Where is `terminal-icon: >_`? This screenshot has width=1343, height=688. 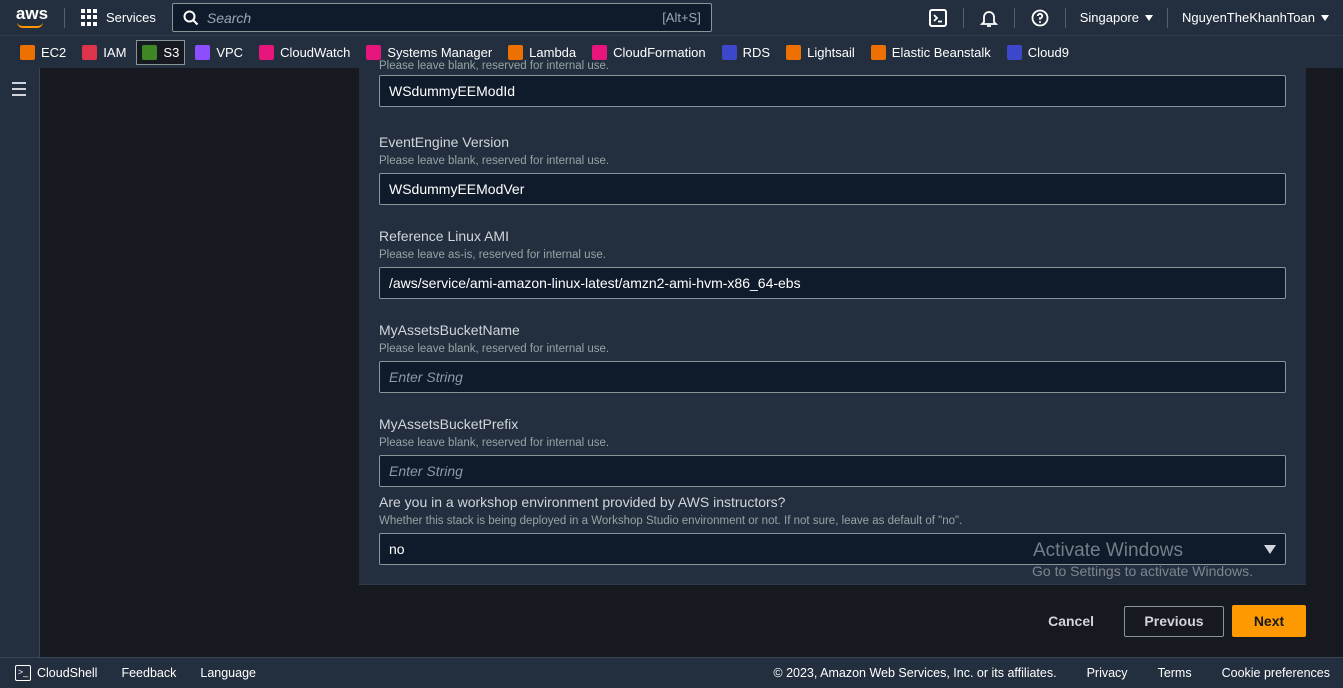 terminal-icon: >_ is located at coordinates (23, 673).